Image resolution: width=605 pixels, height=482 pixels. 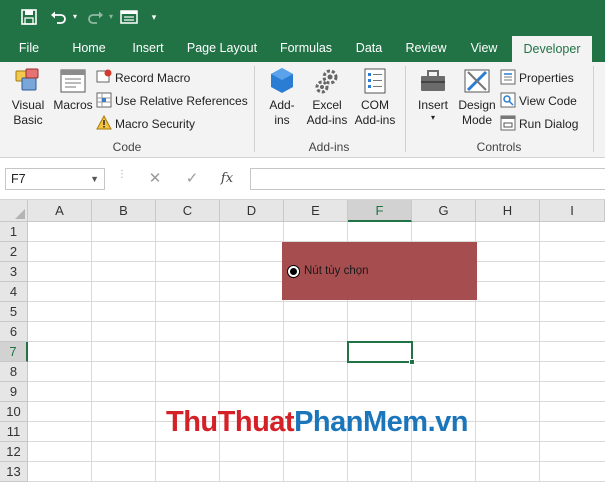 What do you see at coordinates (29, 48) in the screenshot?
I see `tab-file: File` at bounding box center [29, 48].